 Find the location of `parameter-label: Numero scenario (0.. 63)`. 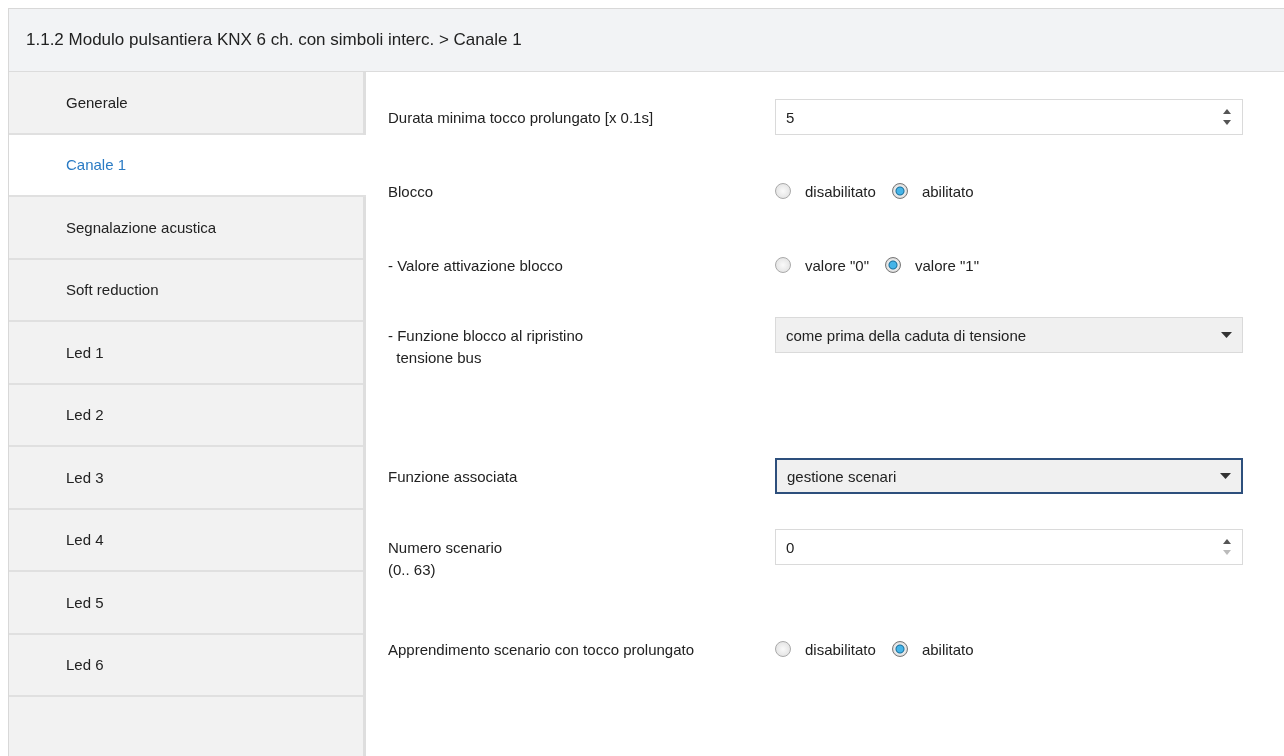

parameter-label: Numero scenario (0.. 63) is located at coordinates (446, 559).